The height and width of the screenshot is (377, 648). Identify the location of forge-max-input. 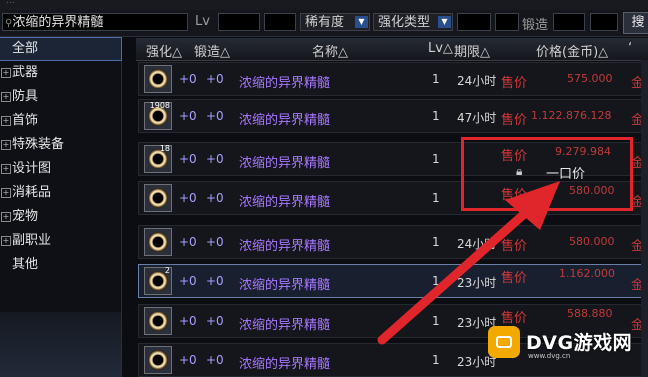
(604, 22).